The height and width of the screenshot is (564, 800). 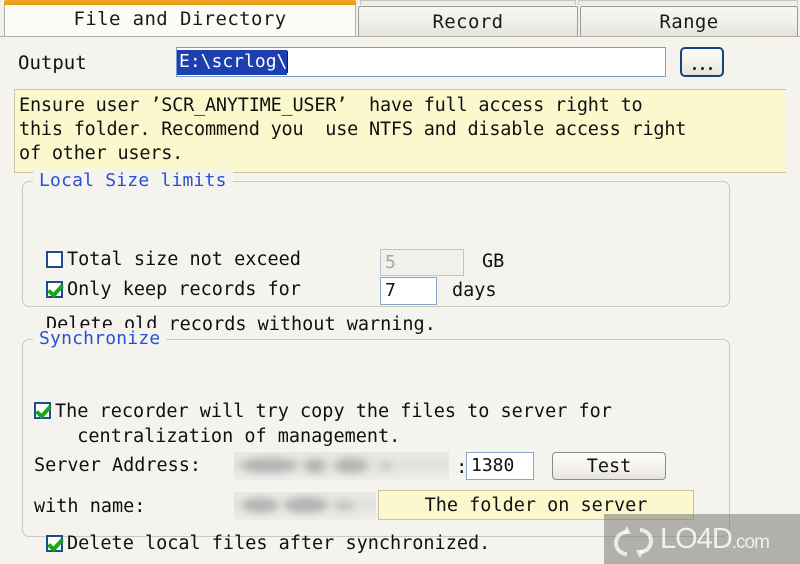 I want to click on lo4d-watermark: LO4D.com, so click(x=702, y=539).